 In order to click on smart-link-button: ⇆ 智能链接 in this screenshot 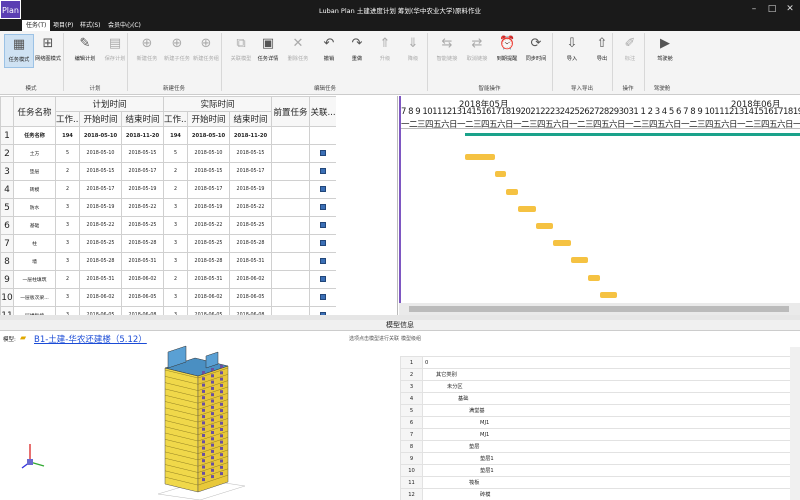, I will do `click(447, 51)`.